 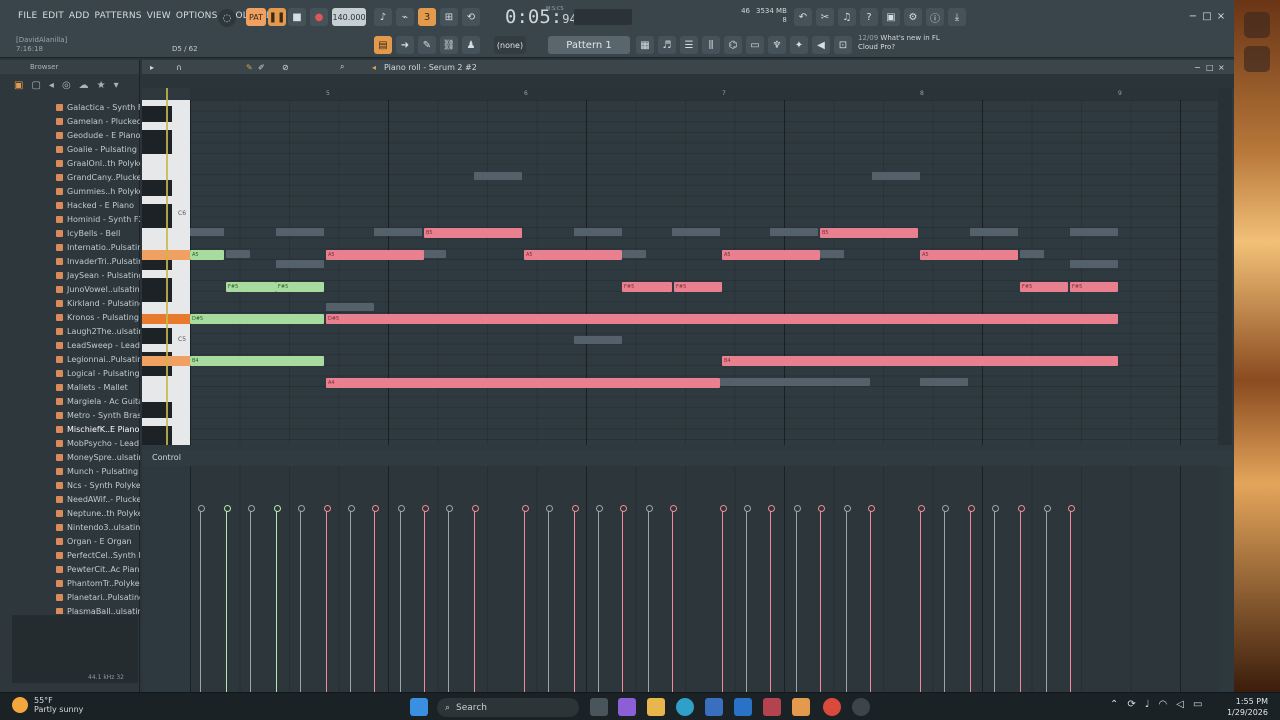 I want to click on preset-item: Galactica - Synth FX, so click(x=70, y=107).